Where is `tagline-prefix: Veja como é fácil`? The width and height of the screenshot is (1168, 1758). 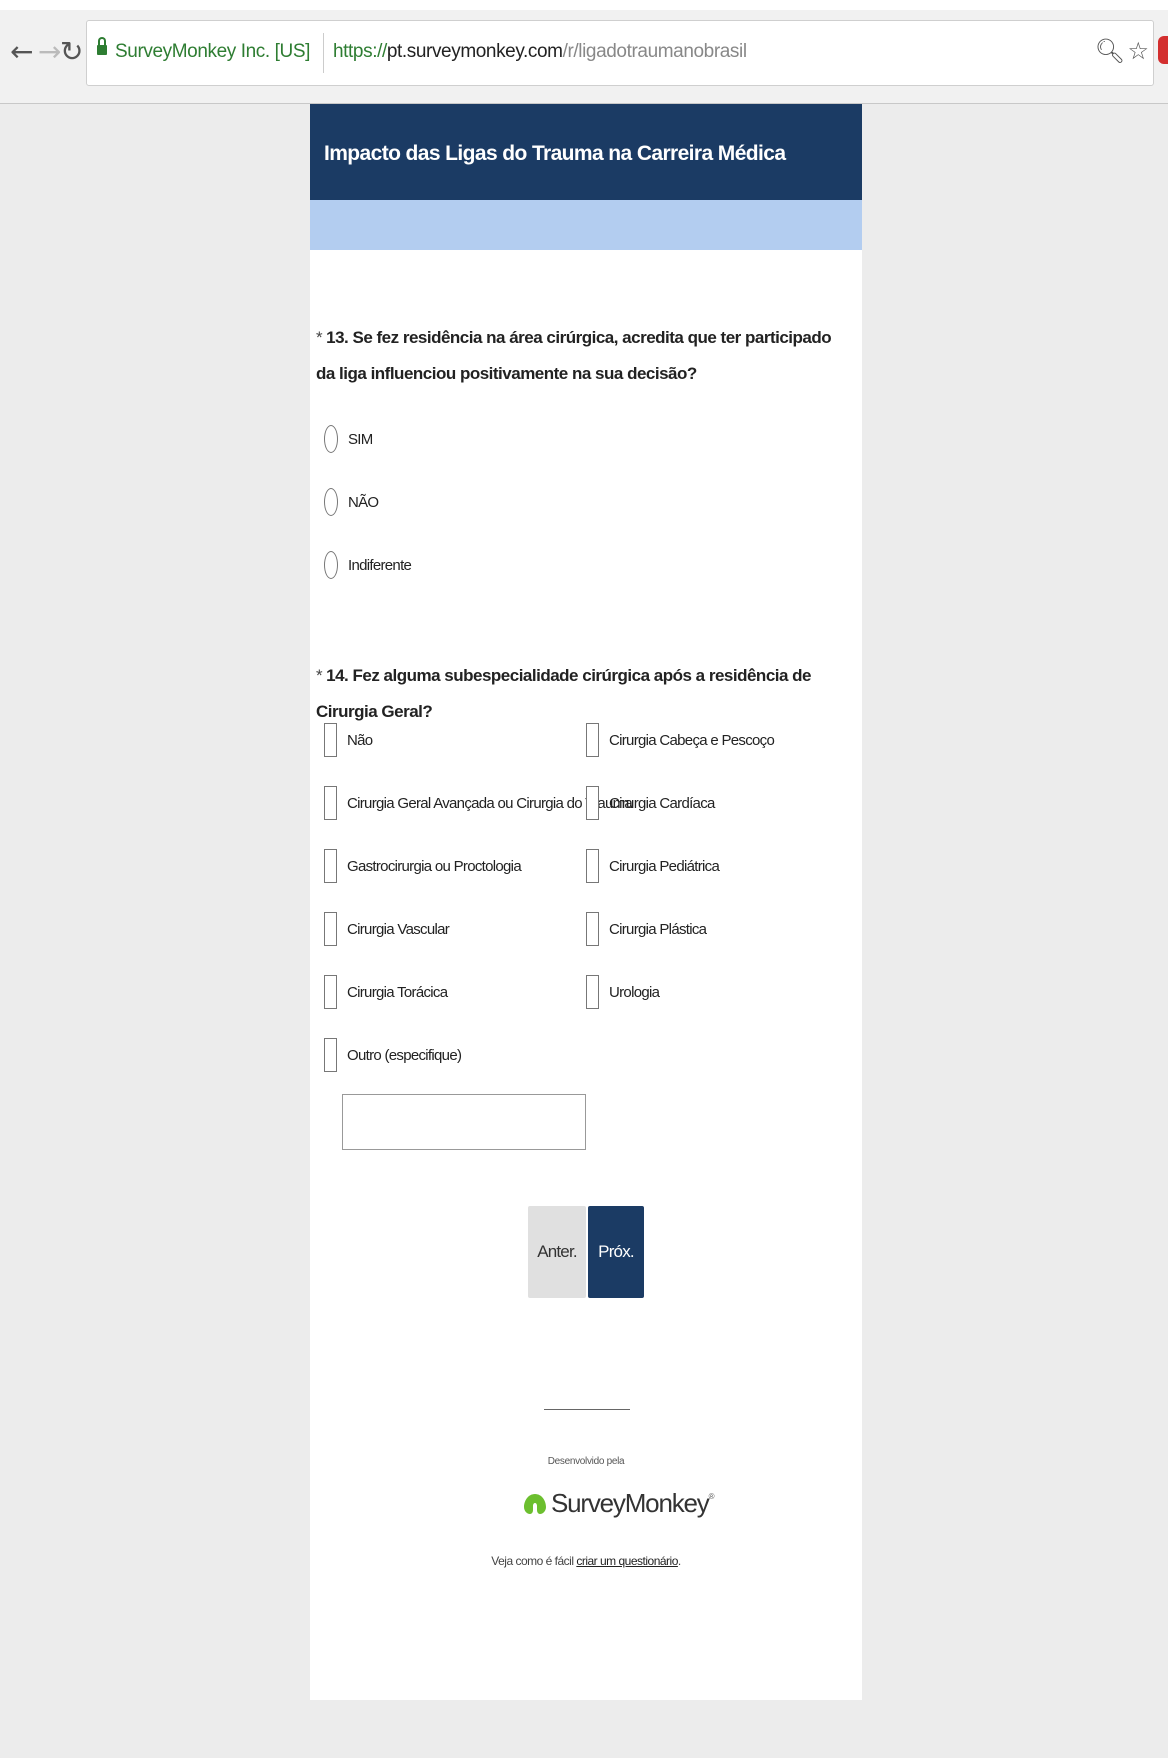
tagline-prefix: Veja como é fácil is located at coordinates (532, 1561).